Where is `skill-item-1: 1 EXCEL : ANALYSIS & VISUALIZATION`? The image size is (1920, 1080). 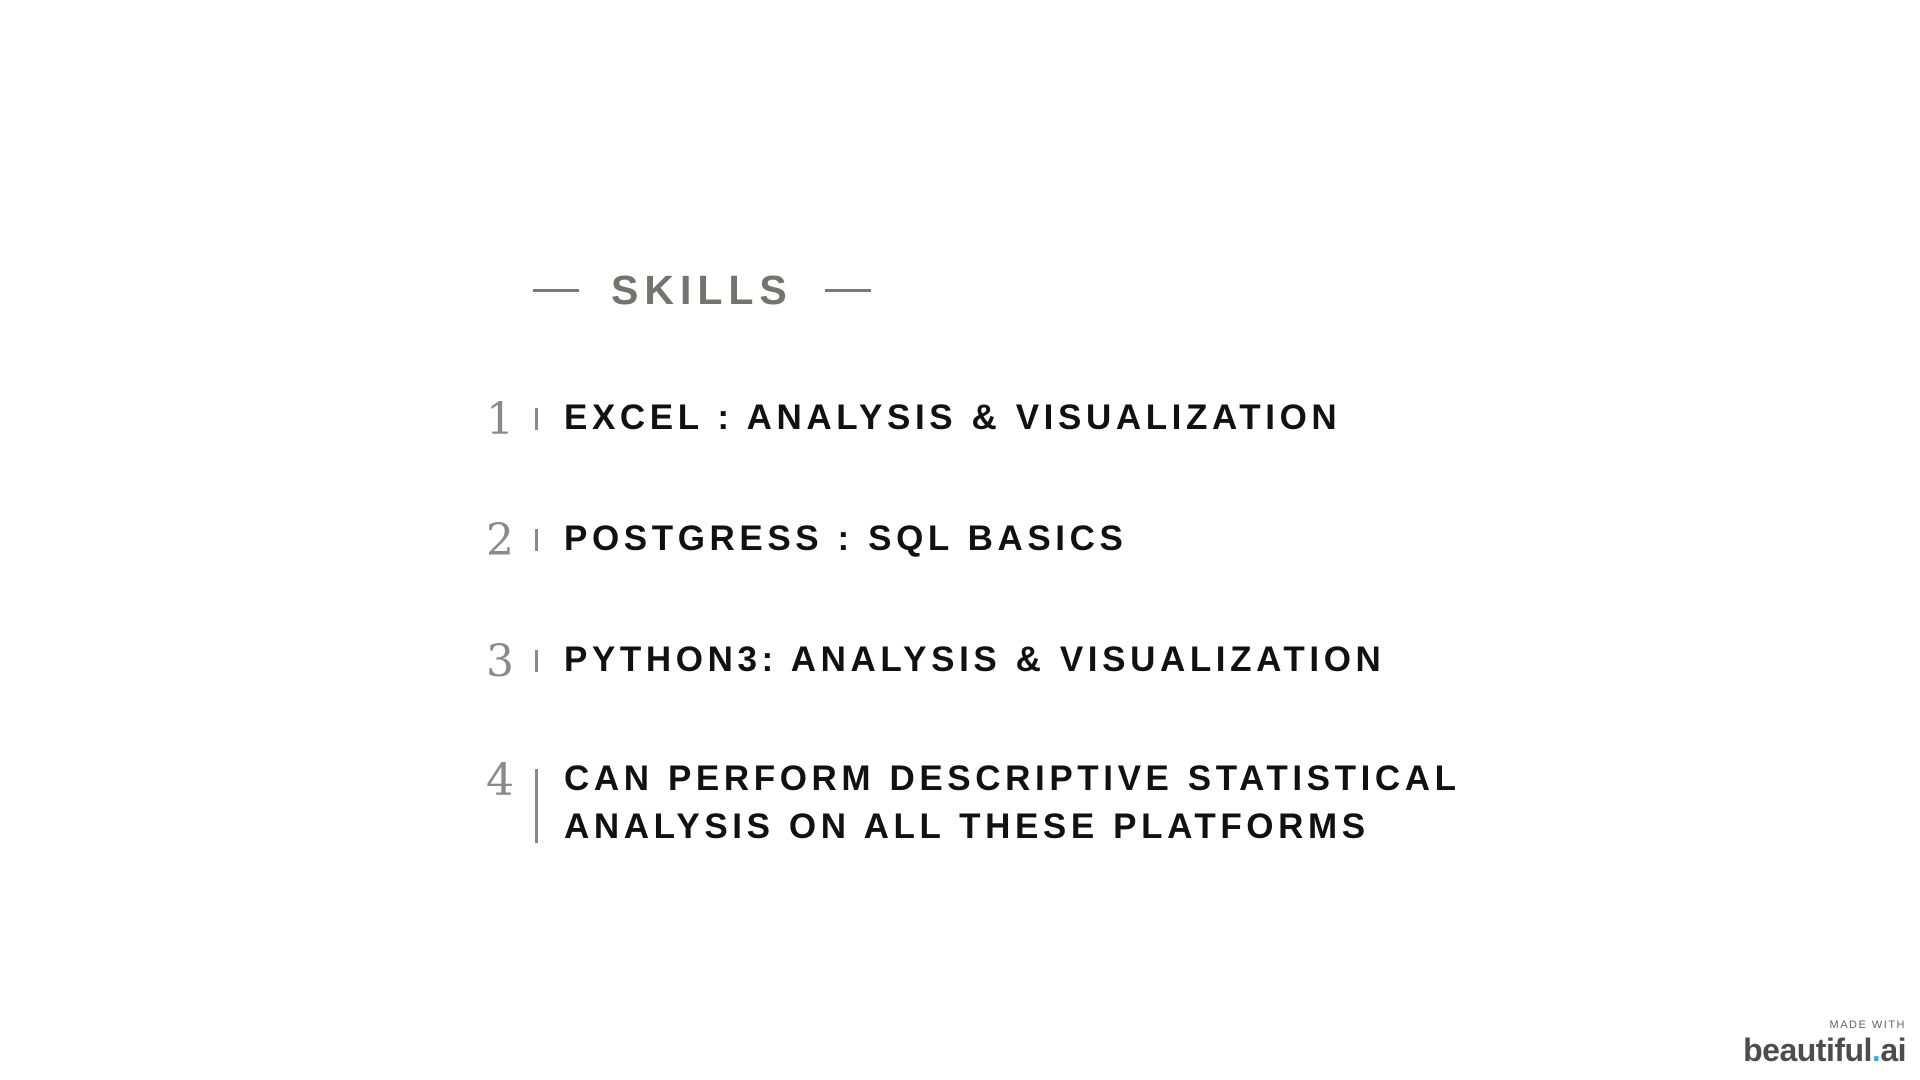 skill-item-1: 1 EXCEL : ANALYSIS & VISUALIZATION is located at coordinates (910, 420).